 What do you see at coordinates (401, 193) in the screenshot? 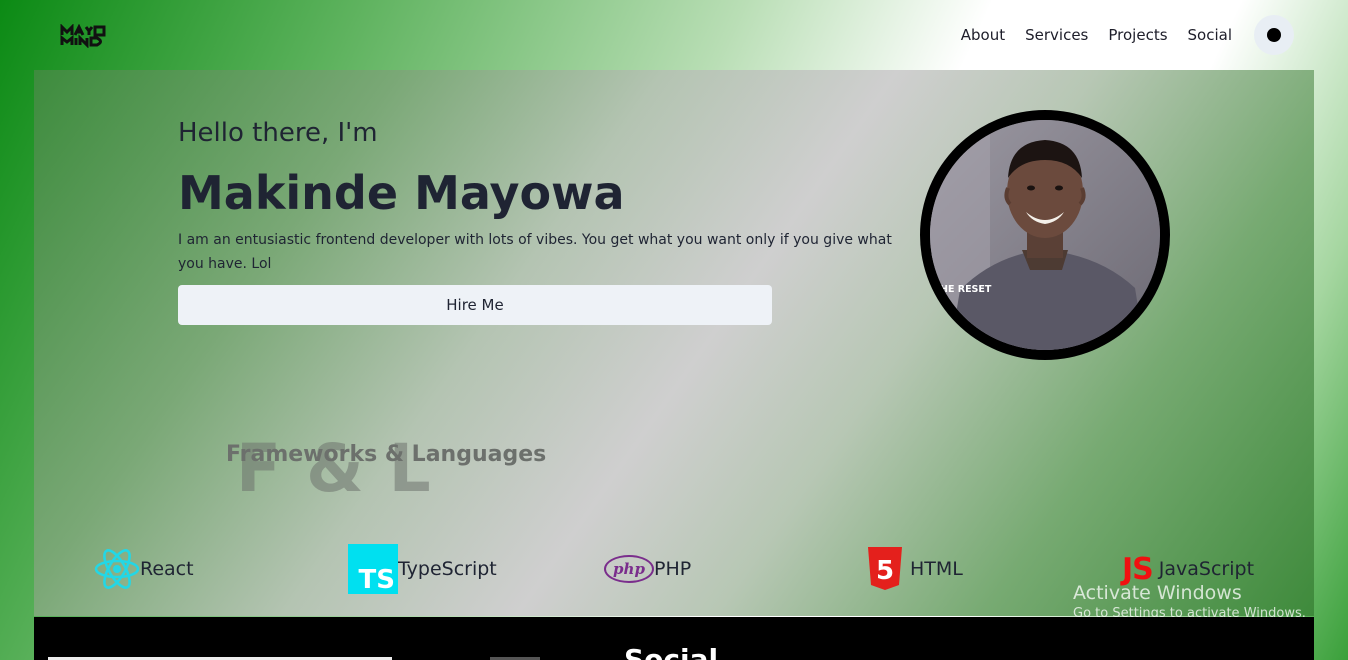
I see `hero-name: Makinde Mayowa` at bounding box center [401, 193].